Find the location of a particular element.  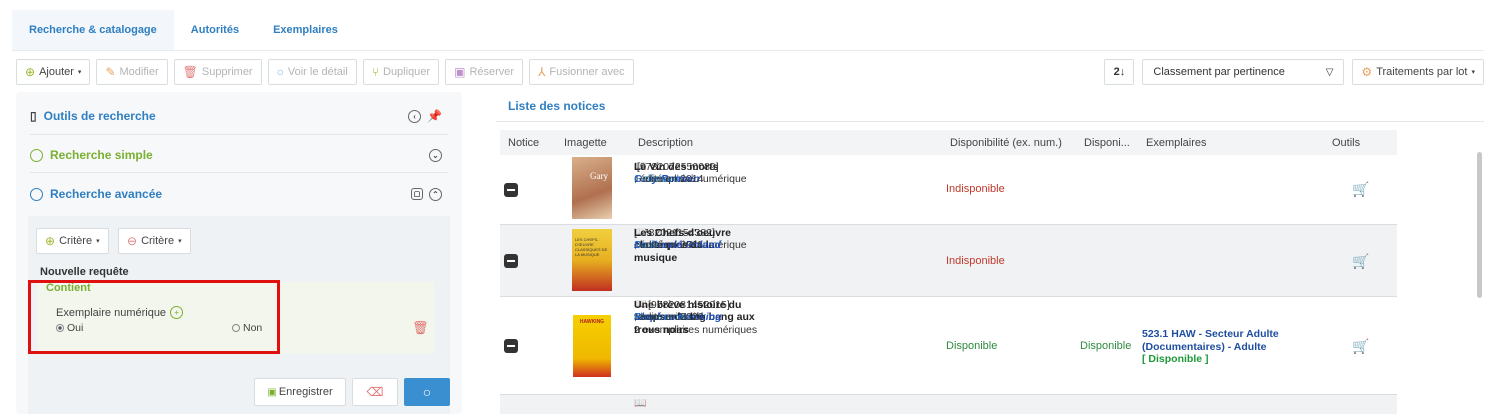

book-icon: 📖 is located at coordinates (640, 403).